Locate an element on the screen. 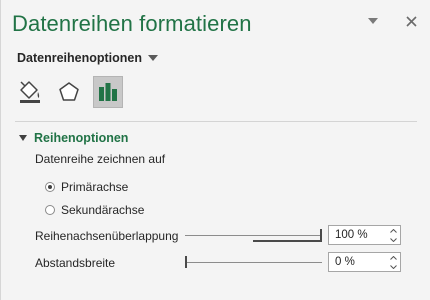 The height and width of the screenshot is (300, 430). series-options-group-label: Reihenoptionen is located at coordinates (81, 138).